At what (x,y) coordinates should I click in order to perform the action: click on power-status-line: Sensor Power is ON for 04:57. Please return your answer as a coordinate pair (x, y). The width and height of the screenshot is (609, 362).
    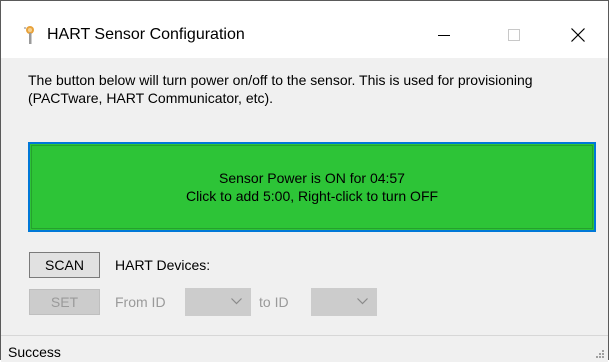
    Looking at the image, I should click on (312, 178).